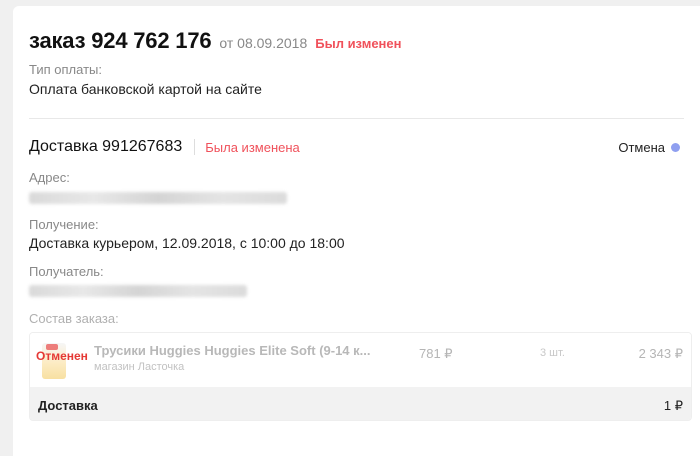  What do you see at coordinates (106, 146) in the screenshot?
I see `delivery-title: Доставка 991267683` at bounding box center [106, 146].